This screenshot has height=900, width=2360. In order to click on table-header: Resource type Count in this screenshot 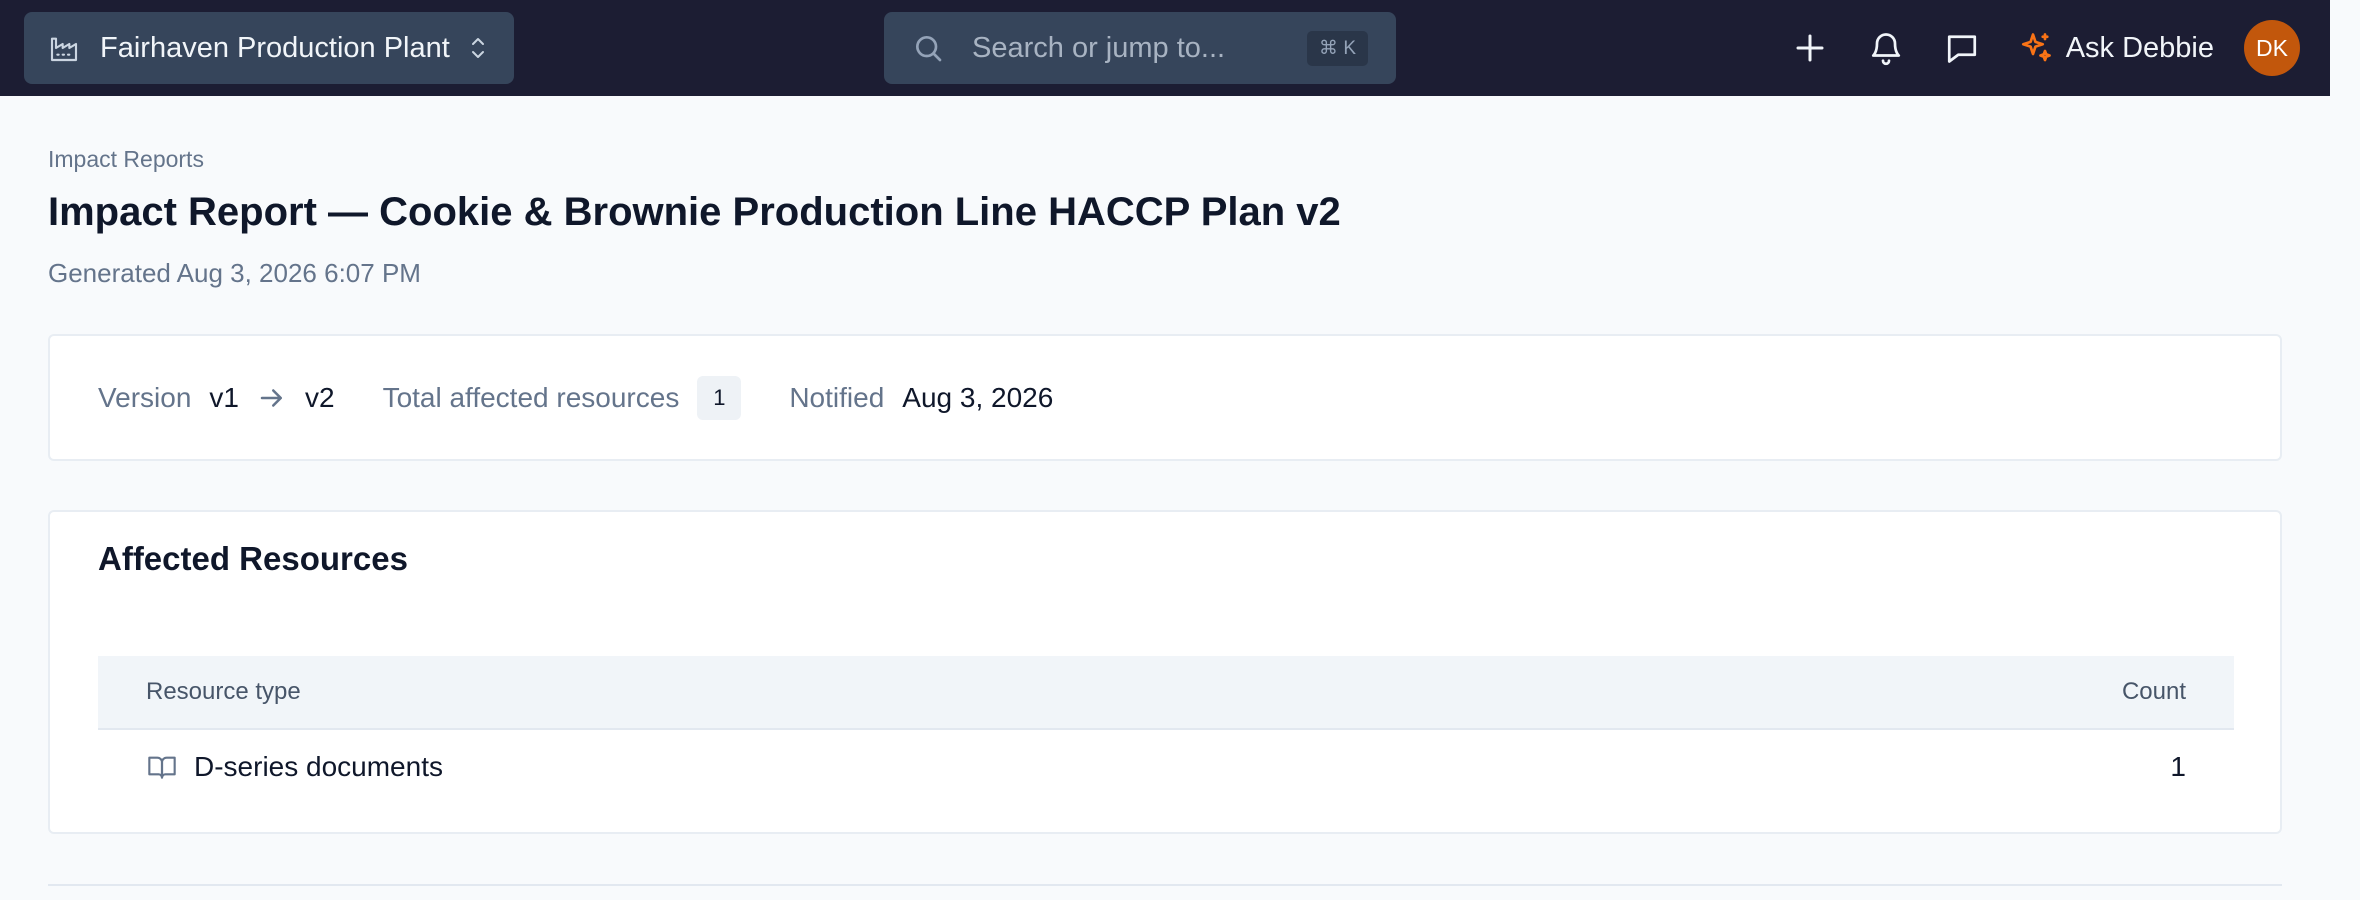, I will do `click(1166, 693)`.